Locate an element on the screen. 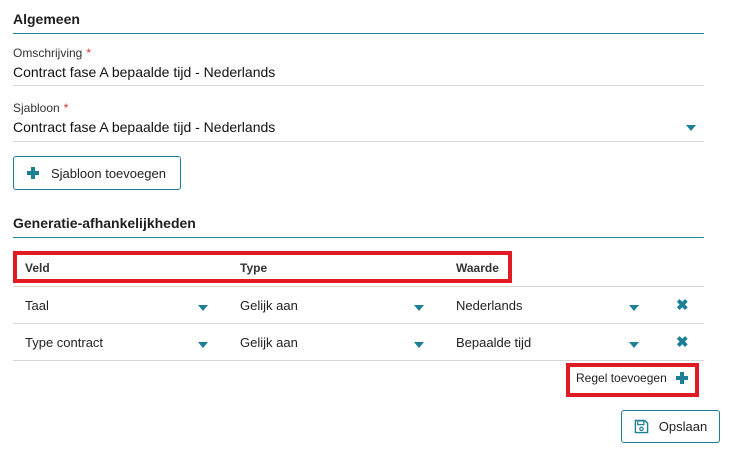 The height and width of the screenshot is (456, 731). section-title-dependencies: Generatie-afhankelijkheden is located at coordinates (104, 223).